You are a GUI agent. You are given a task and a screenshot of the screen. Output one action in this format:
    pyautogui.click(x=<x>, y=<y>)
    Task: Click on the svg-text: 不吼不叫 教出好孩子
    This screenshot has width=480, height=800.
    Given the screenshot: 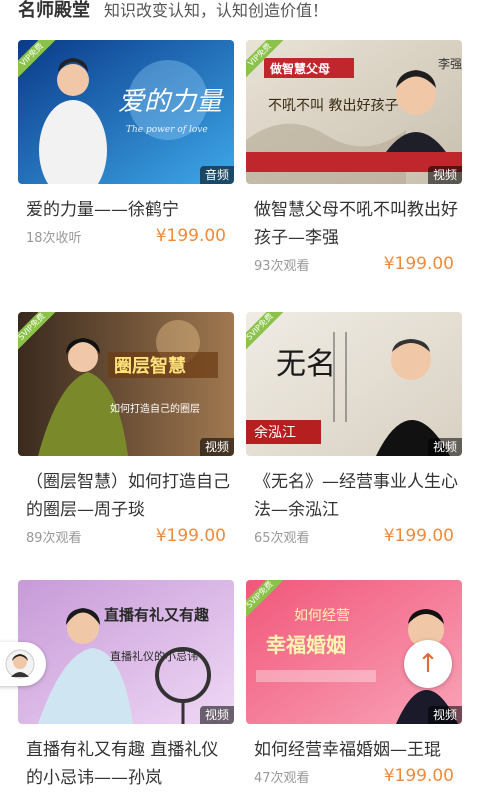 What is the action you would take?
    pyautogui.click(x=333, y=106)
    